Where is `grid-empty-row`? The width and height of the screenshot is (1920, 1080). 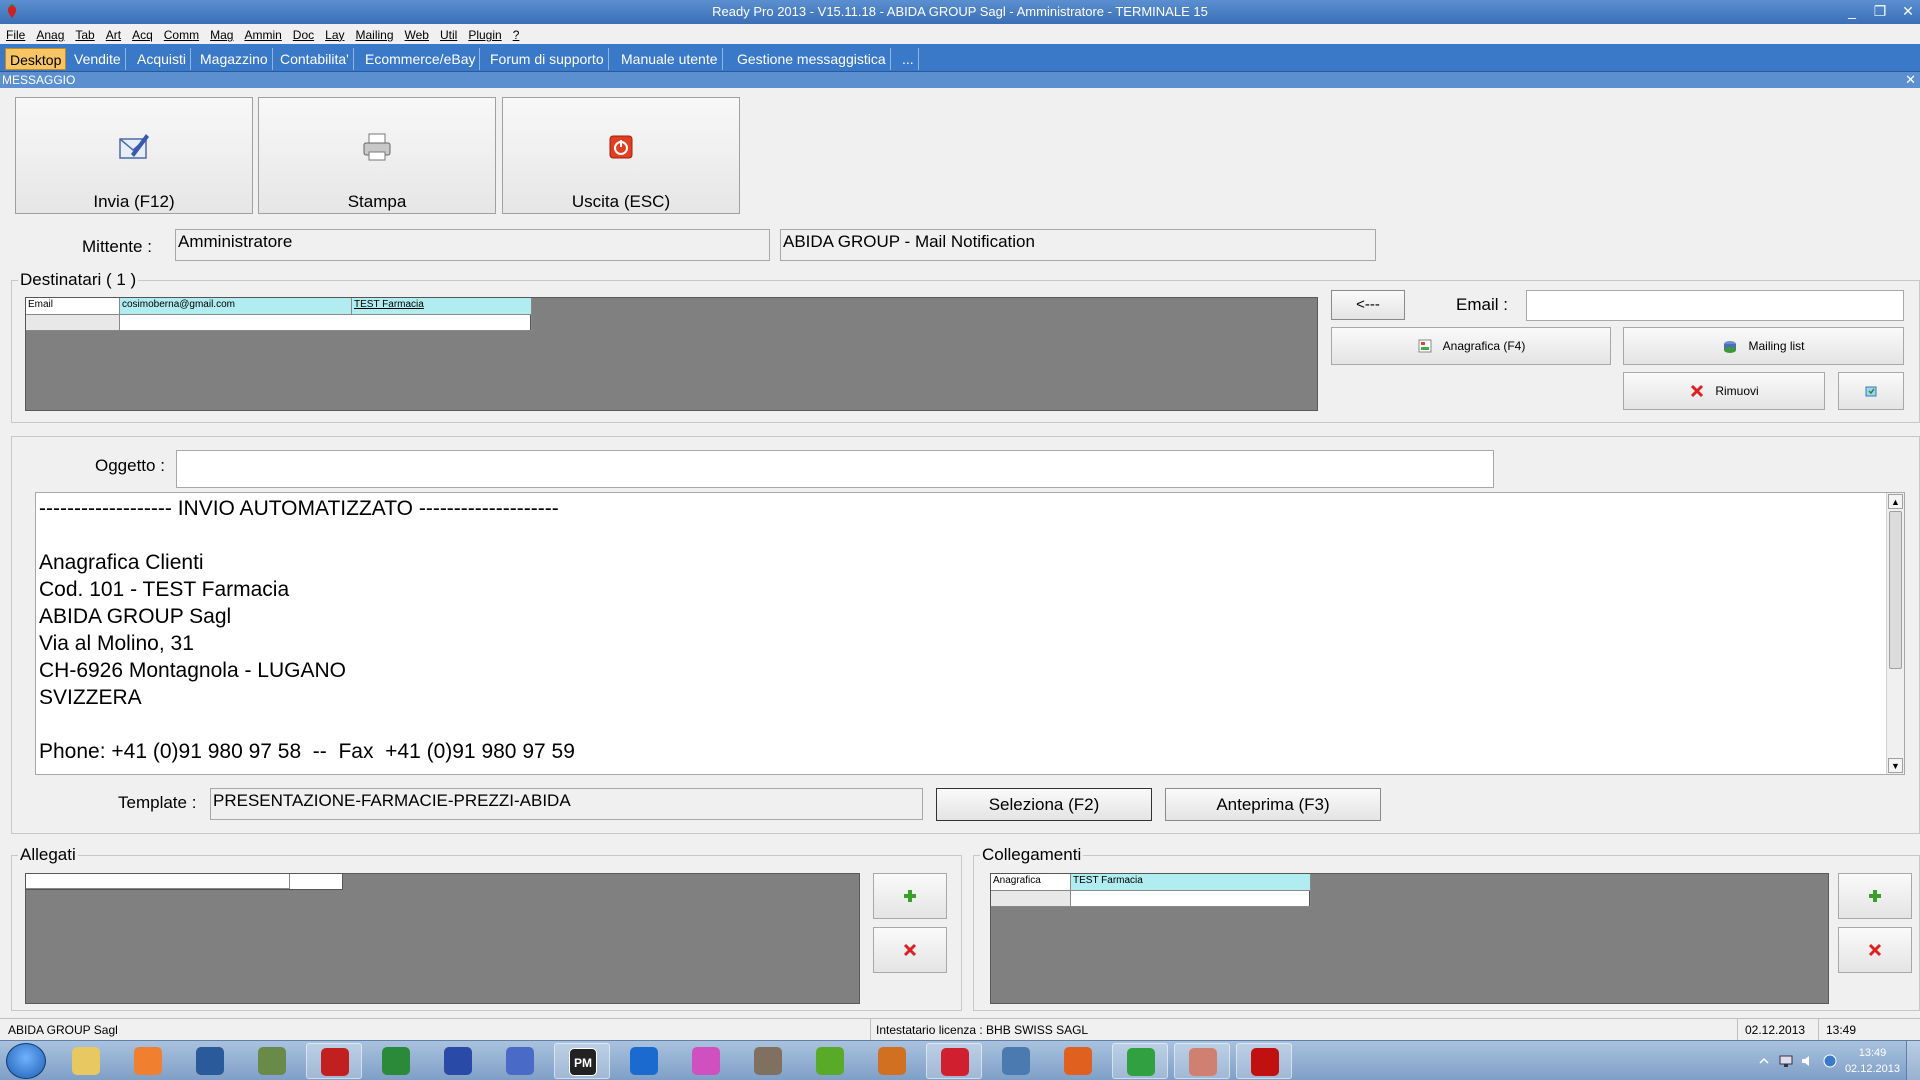 grid-empty-row is located at coordinates (326, 323).